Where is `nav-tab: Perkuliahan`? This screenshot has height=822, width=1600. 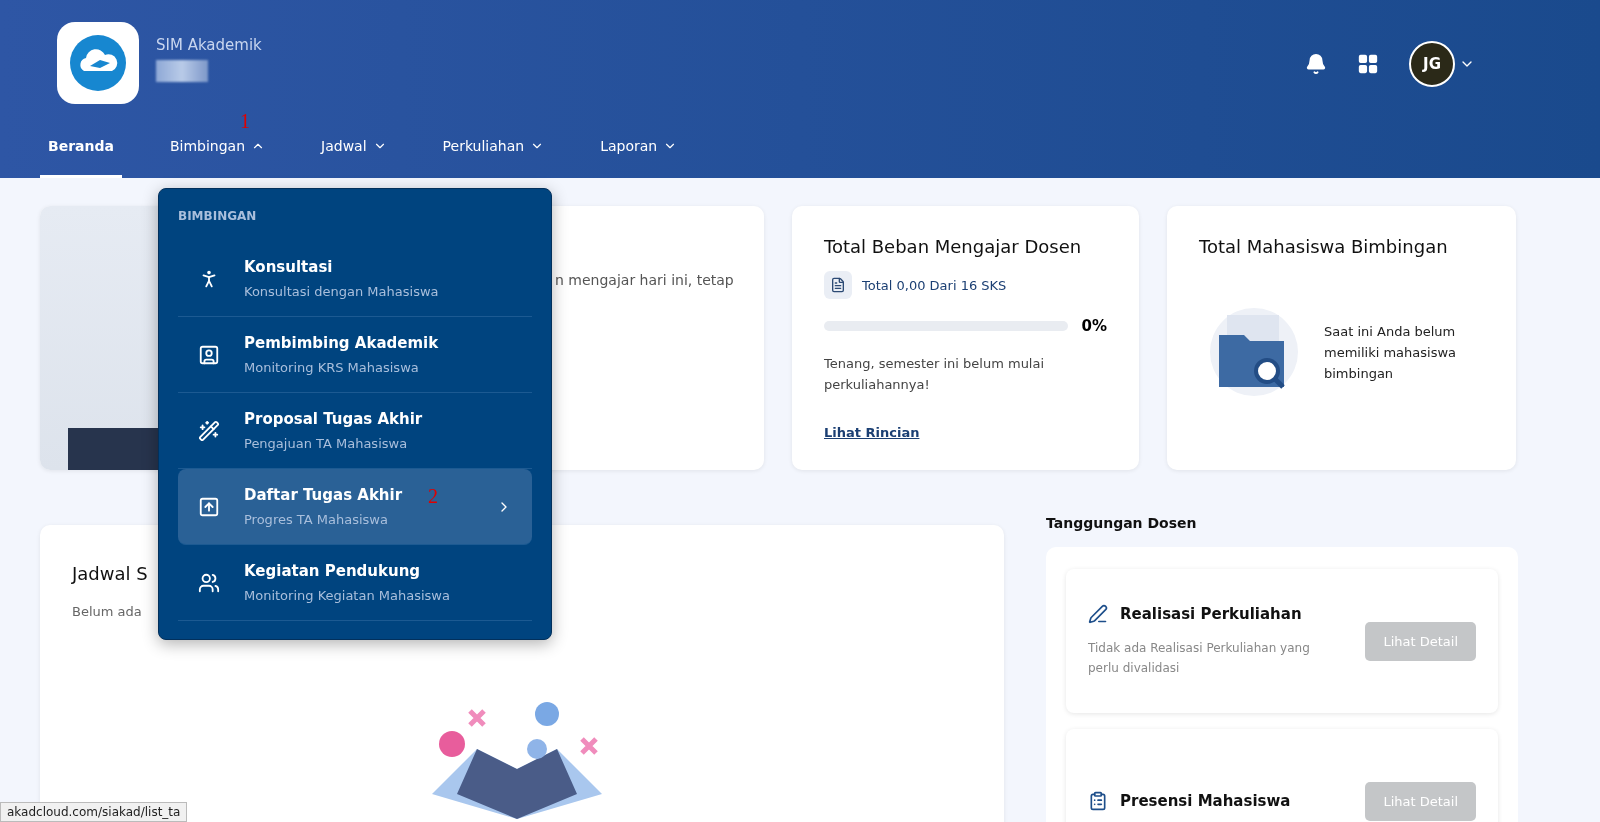 nav-tab: Perkuliahan is located at coordinates (493, 153).